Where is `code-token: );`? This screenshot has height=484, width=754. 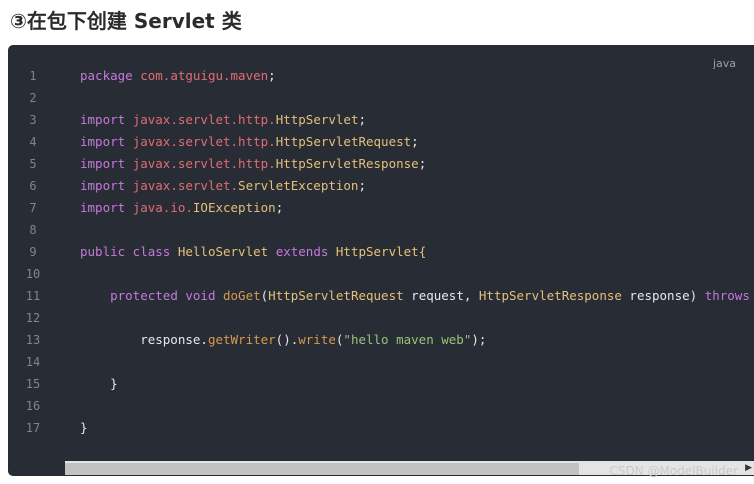
code-token: ); is located at coordinates (479, 339).